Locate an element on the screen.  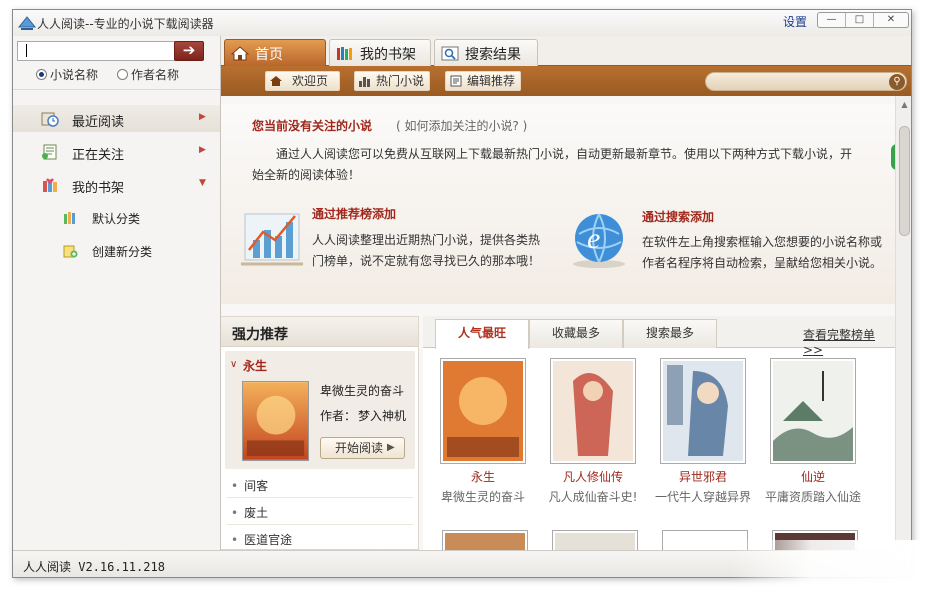
book-card: 异世邪君 一代牛人穿越异界 is located at coordinates (703, 431).